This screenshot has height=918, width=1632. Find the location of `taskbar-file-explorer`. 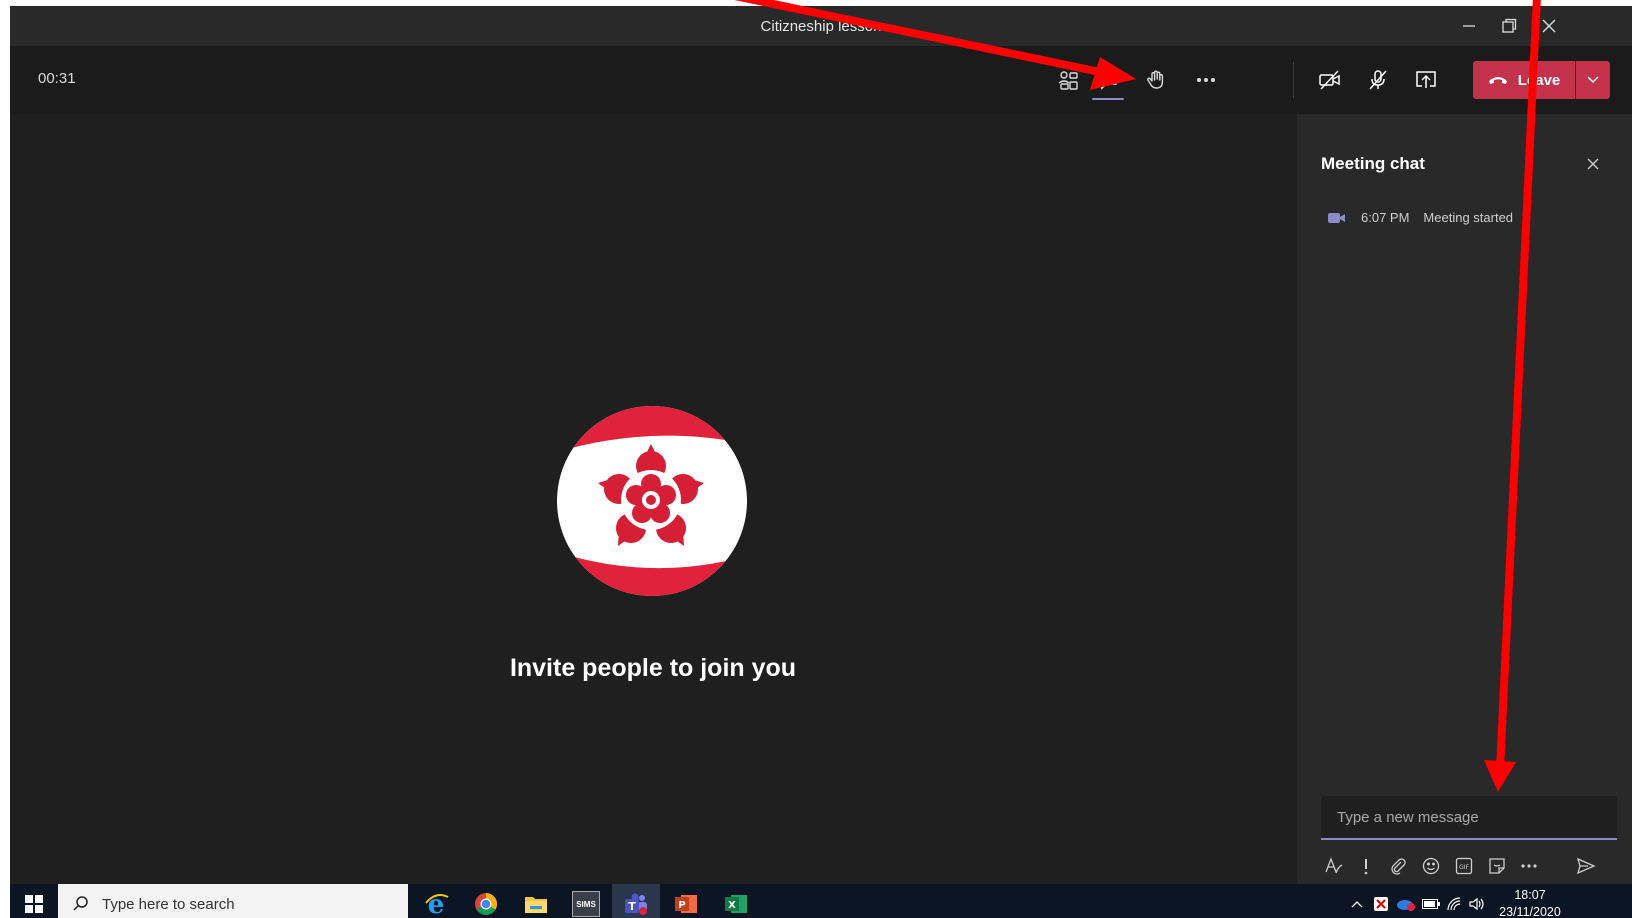

taskbar-file-explorer is located at coordinates (536, 901).